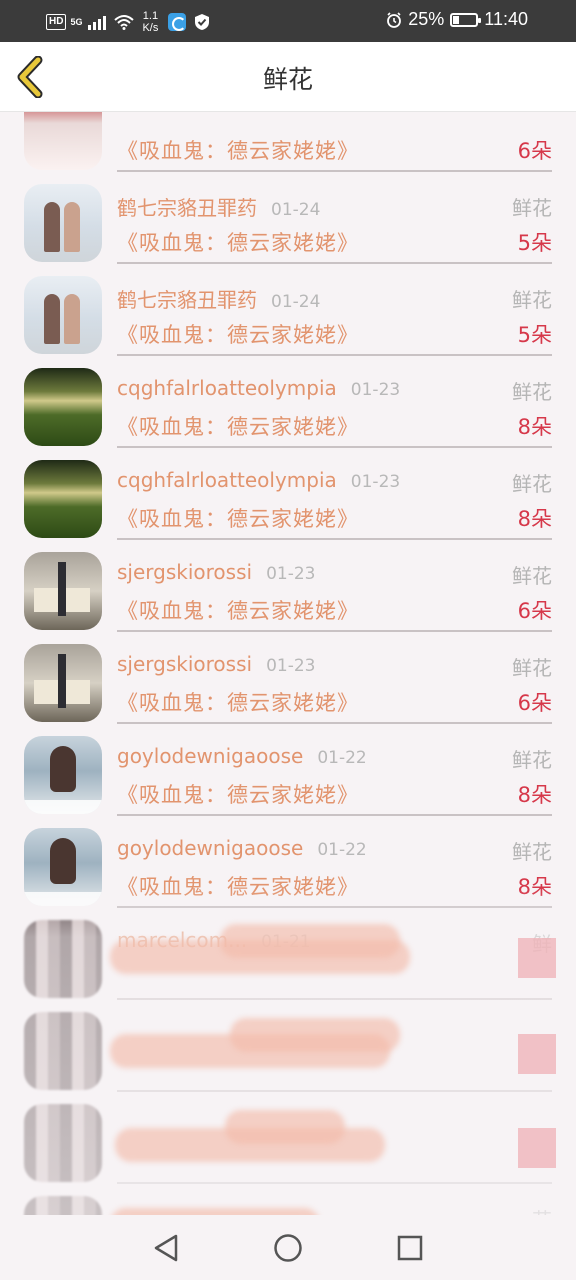  I want to click on page-title: 鲜花, so click(287, 79).